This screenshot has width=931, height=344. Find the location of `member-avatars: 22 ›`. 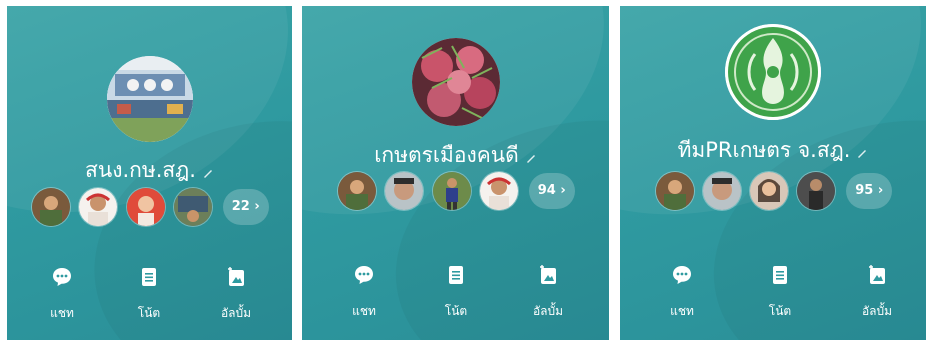

member-avatars: 22 › is located at coordinates (149, 208).